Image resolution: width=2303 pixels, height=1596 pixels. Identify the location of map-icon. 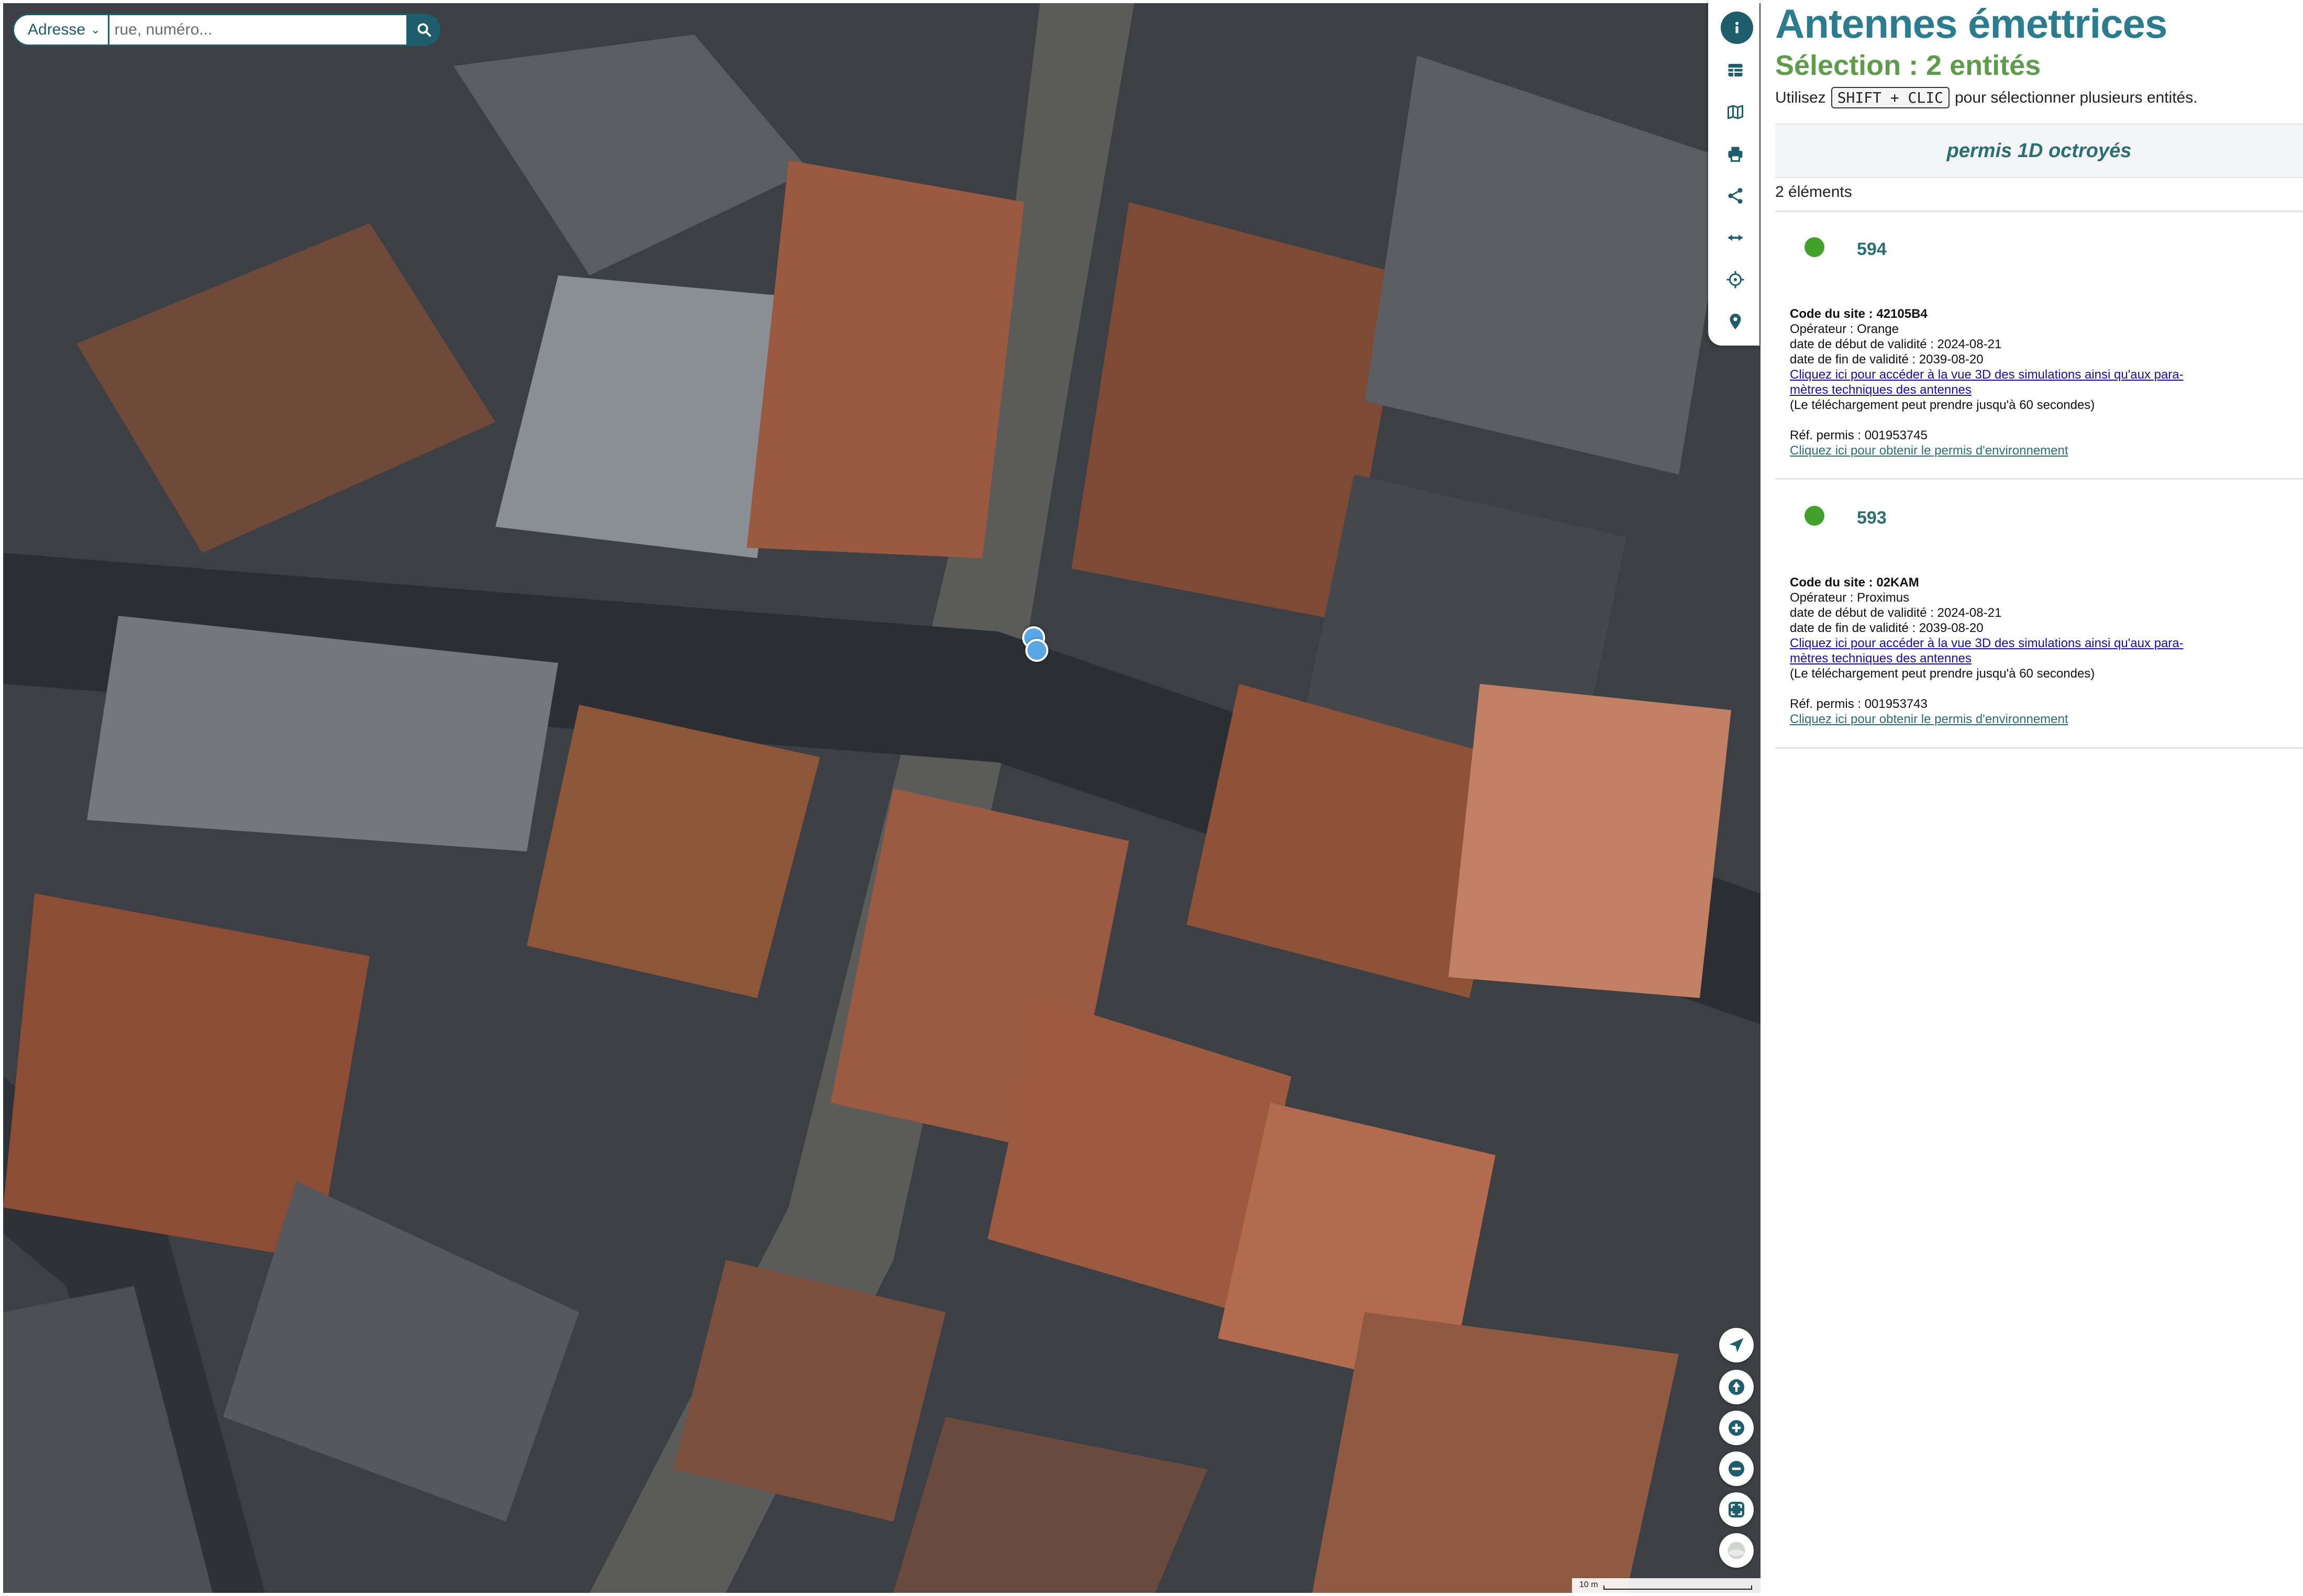
(1736, 112).